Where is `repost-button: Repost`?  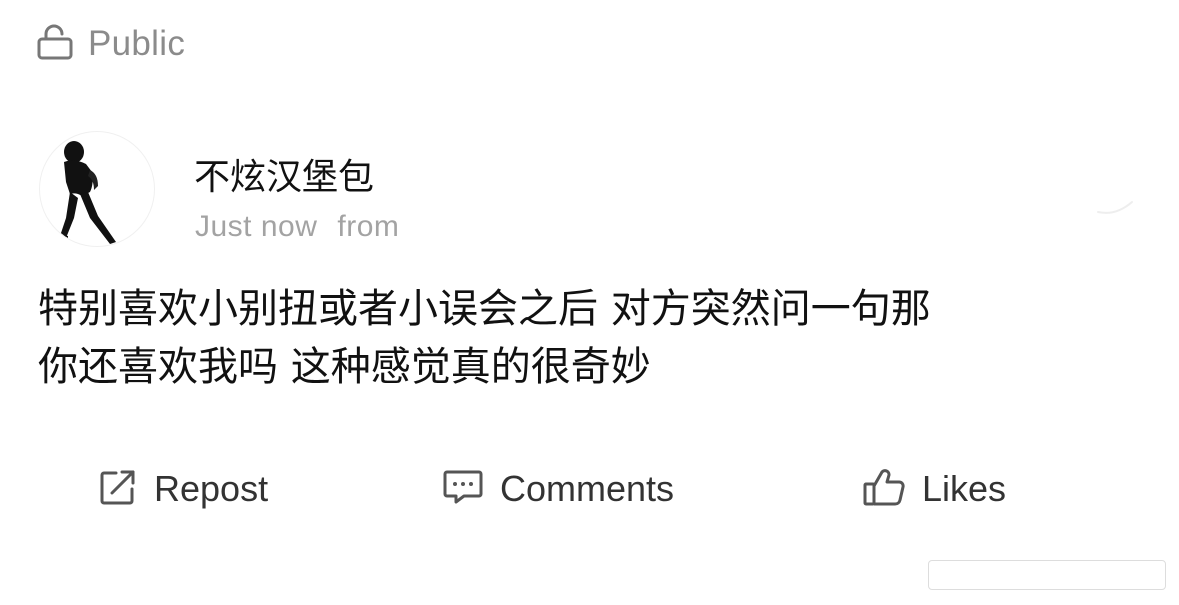 repost-button: Repost is located at coordinates (183, 489).